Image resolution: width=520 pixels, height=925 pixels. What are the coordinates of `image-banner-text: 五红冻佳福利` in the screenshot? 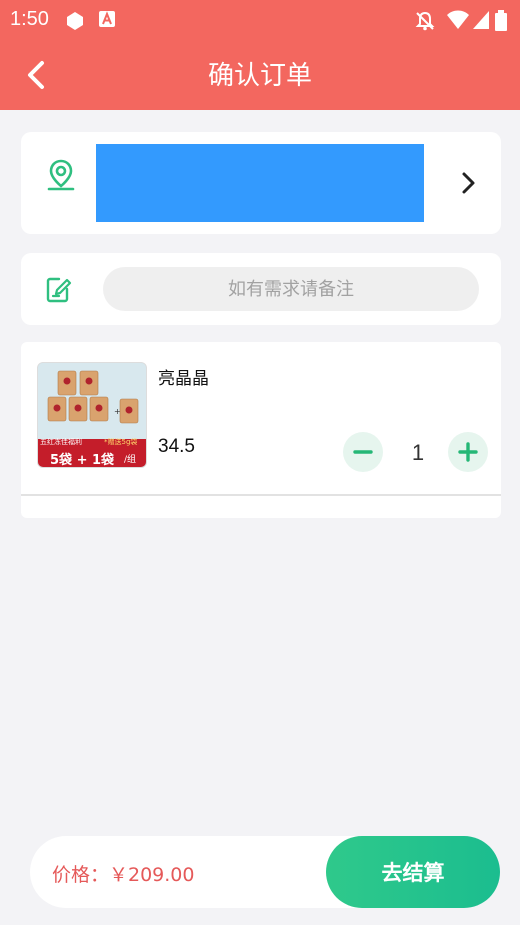 It's located at (61, 442).